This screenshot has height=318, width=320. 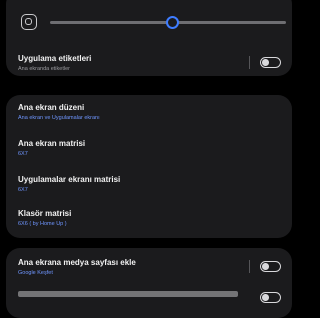 I want to click on media-page-subtitle: Google Keşfet, so click(x=35, y=273).